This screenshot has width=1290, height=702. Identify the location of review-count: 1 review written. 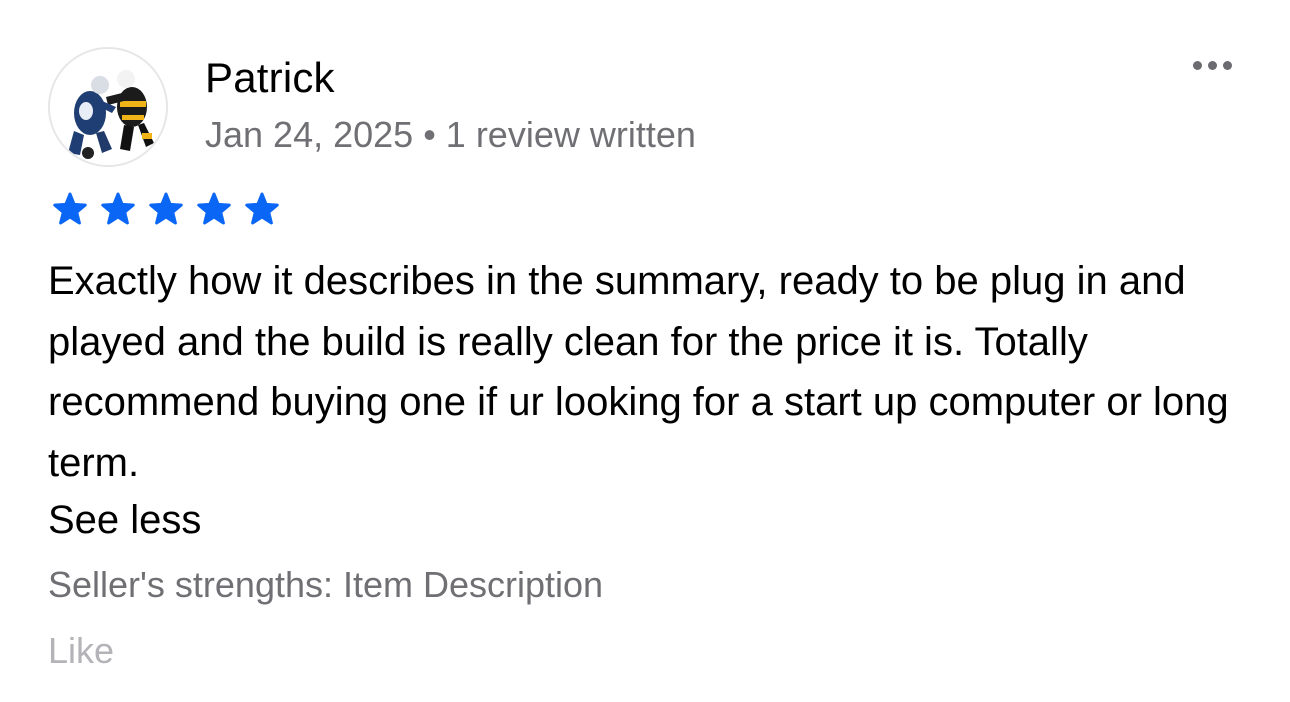
(570, 134).